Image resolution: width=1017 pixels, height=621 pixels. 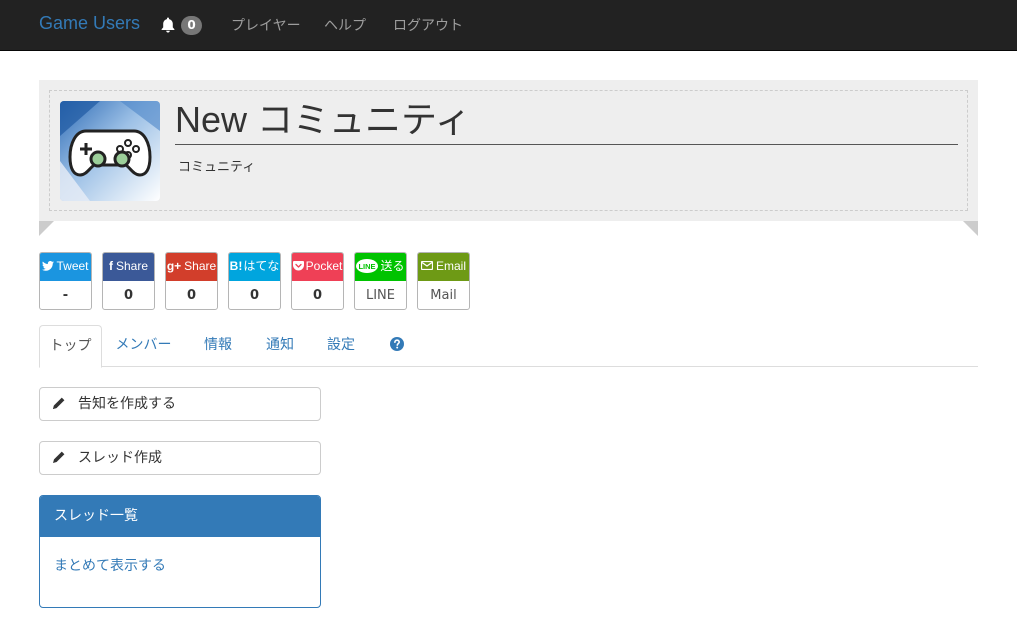 I want to click on create-notice-label: 告知を作成する, so click(x=127, y=404).